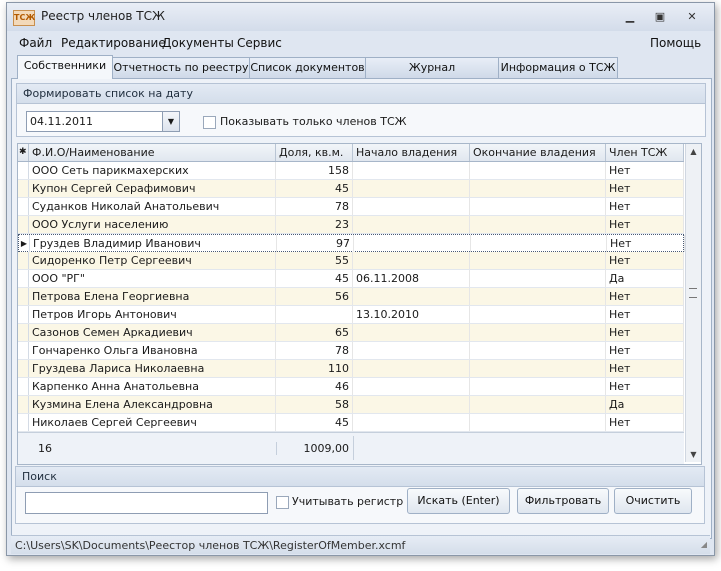 The height and width of the screenshot is (571, 721). Describe the element at coordinates (307, 67) in the screenshot. I see `tab-document-list: Список документов` at that location.